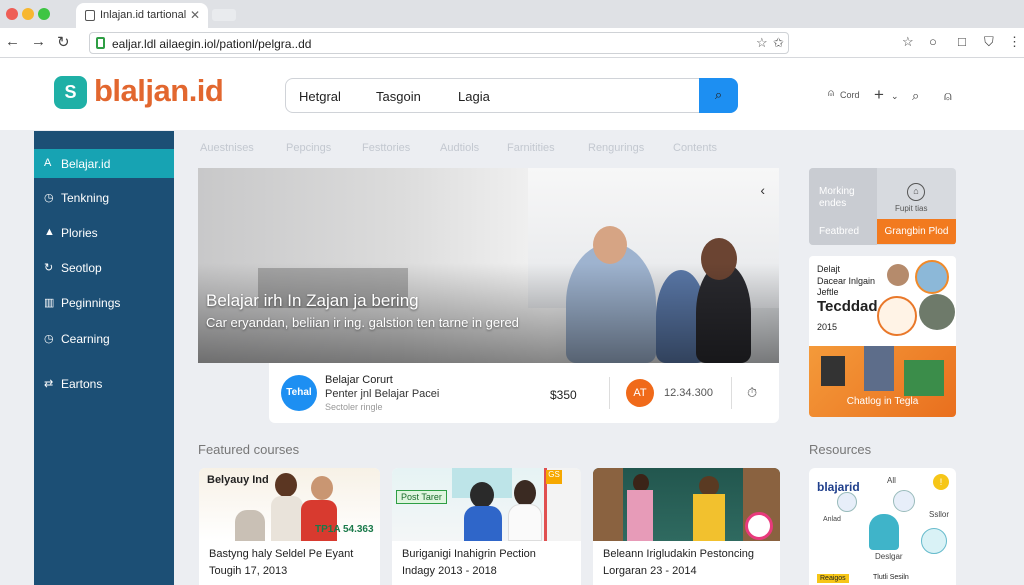  What do you see at coordinates (90, 15) in the screenshot?
I see `page-icon` at bounding box center [90, 15].